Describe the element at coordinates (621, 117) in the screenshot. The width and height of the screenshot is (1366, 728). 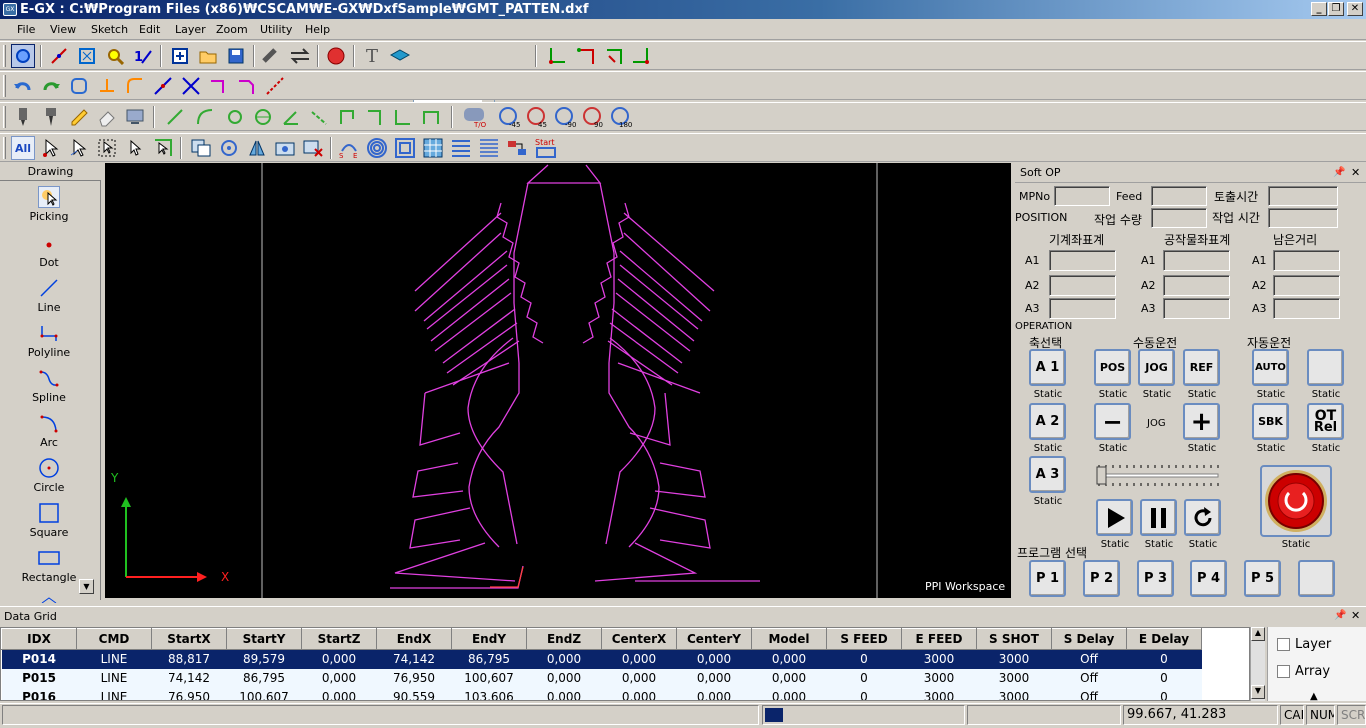
I see `rotate-180-icon: 180` at that location.